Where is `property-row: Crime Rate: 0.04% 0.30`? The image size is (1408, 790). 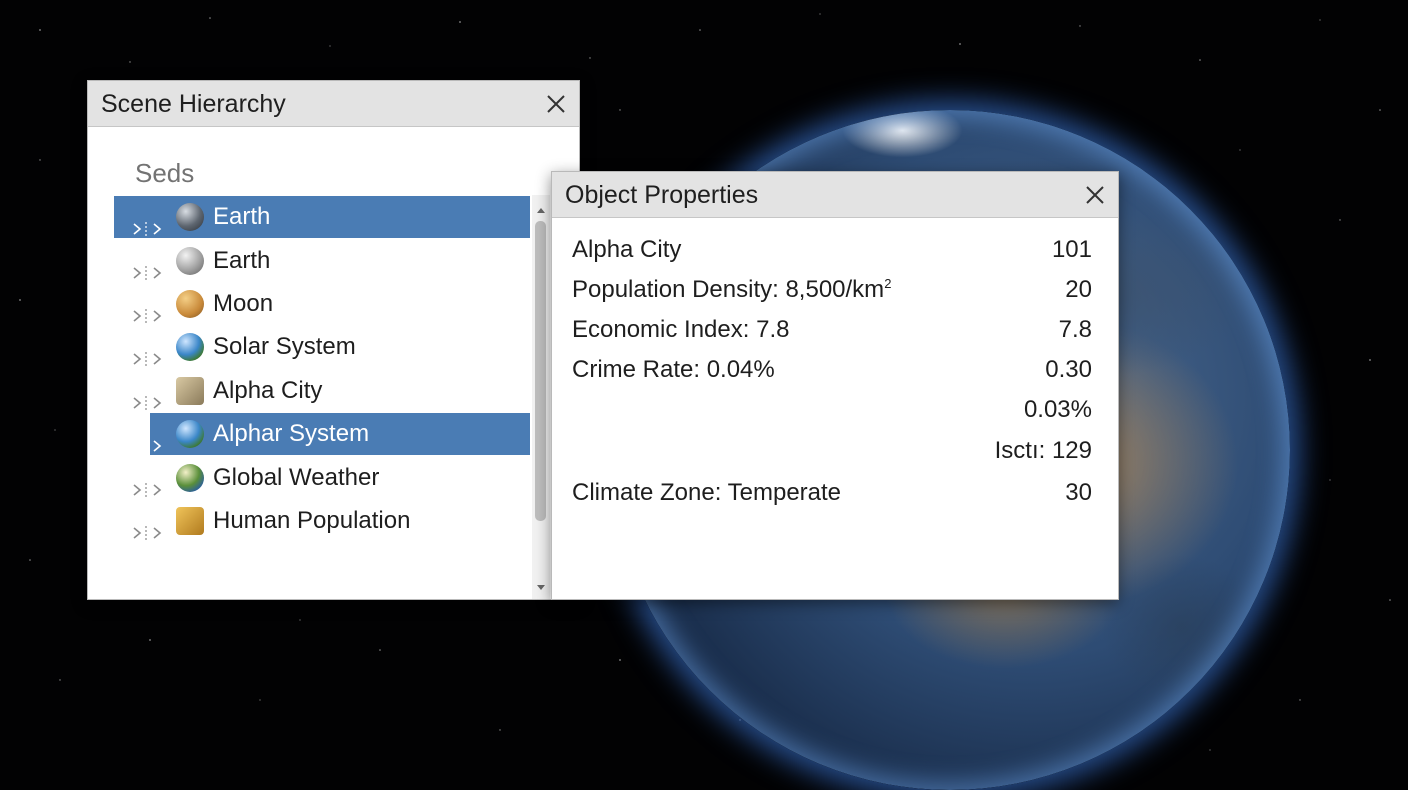
property-row: Crime Rate: 0.04% 0.30 is located at coordinates (832, 373).